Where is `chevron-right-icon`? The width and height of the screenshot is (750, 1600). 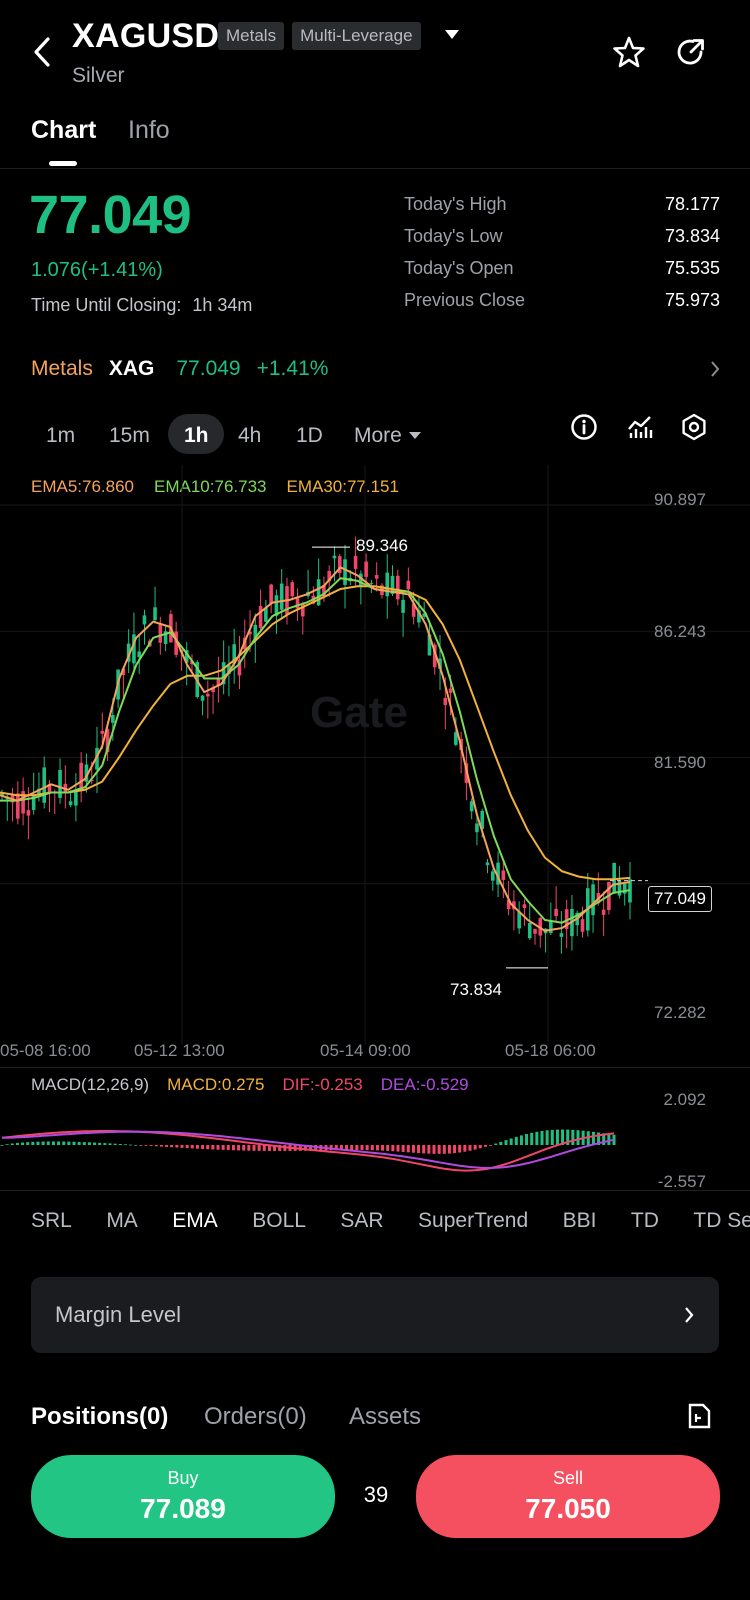
chevron-right-icon is located at coordinates (715, 369).